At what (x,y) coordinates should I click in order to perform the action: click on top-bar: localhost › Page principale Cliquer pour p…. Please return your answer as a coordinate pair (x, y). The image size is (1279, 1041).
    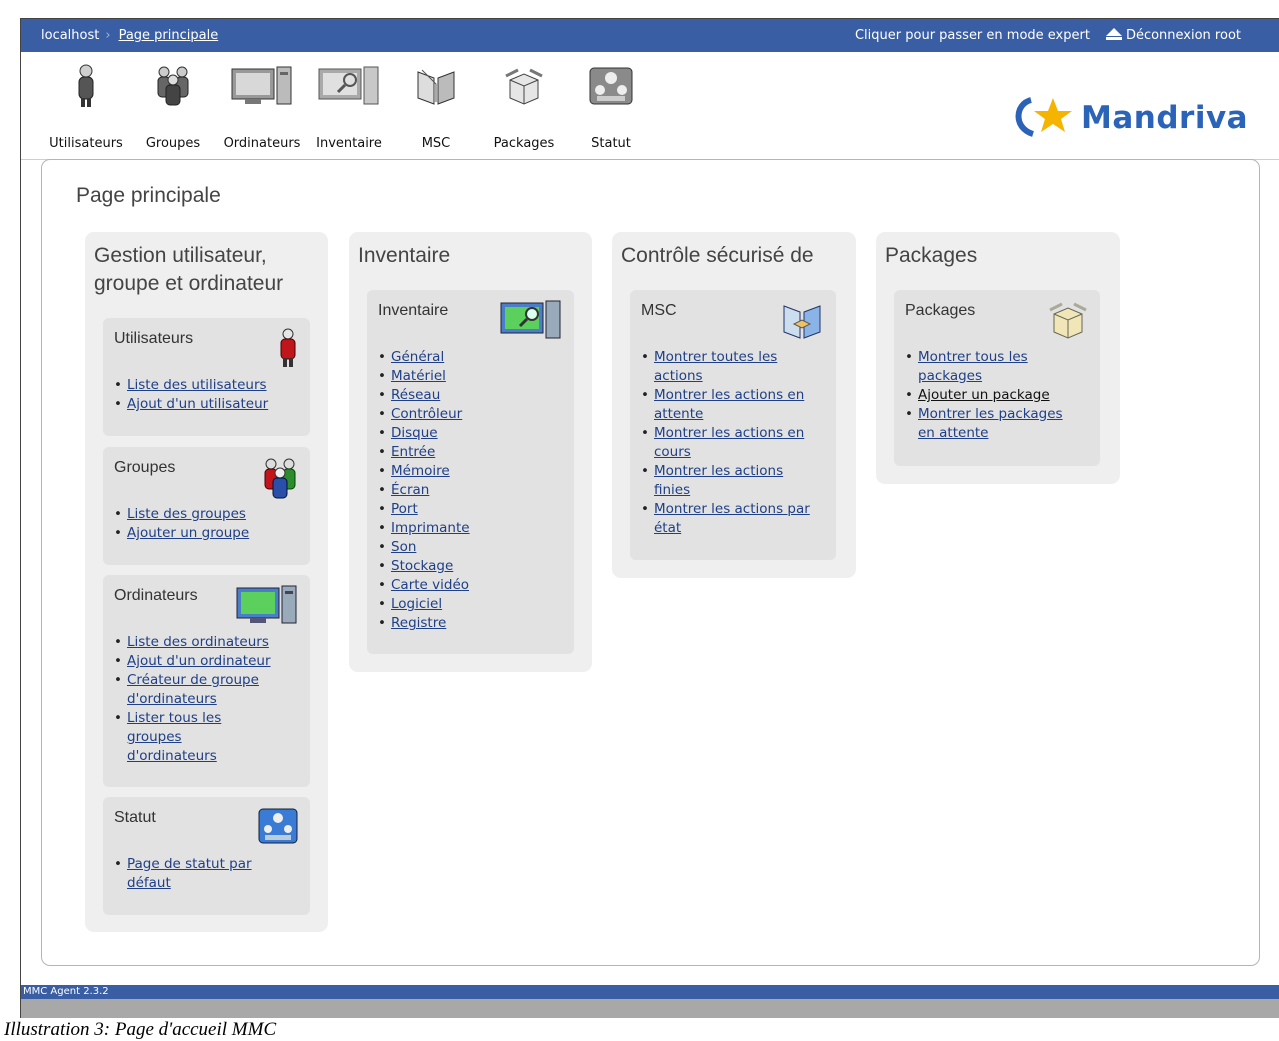
    Looking at the image, I should click on (650, 35).